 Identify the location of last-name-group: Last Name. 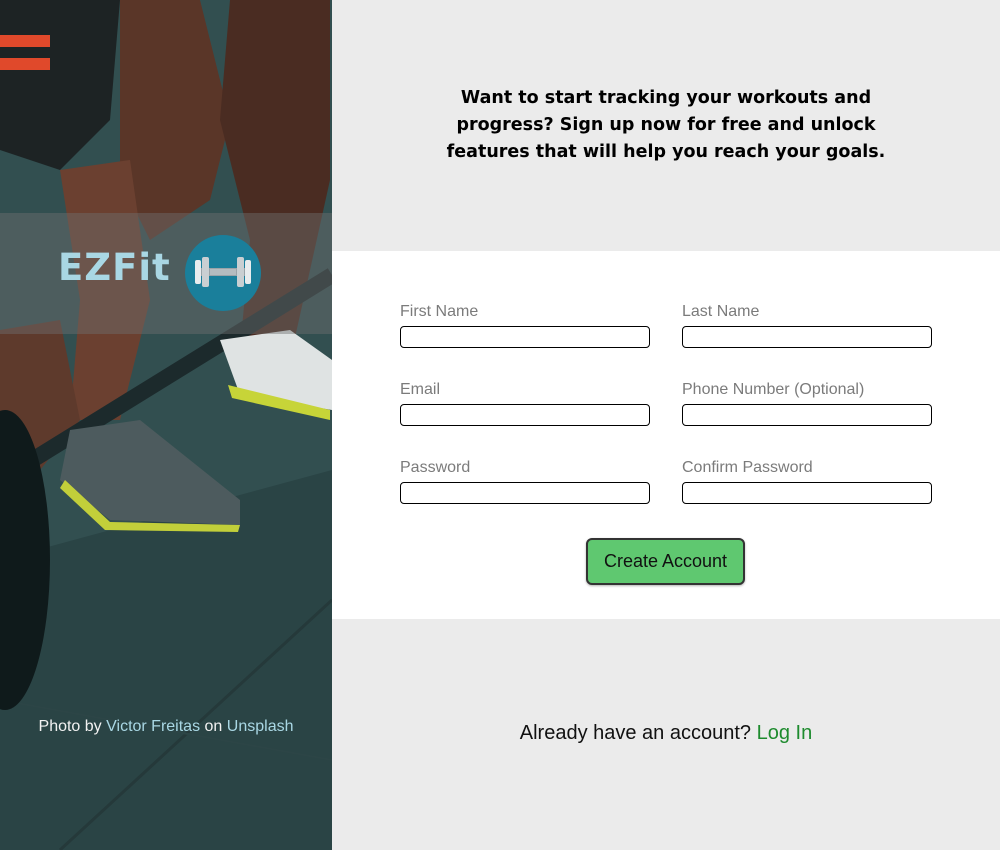
(808, 325).